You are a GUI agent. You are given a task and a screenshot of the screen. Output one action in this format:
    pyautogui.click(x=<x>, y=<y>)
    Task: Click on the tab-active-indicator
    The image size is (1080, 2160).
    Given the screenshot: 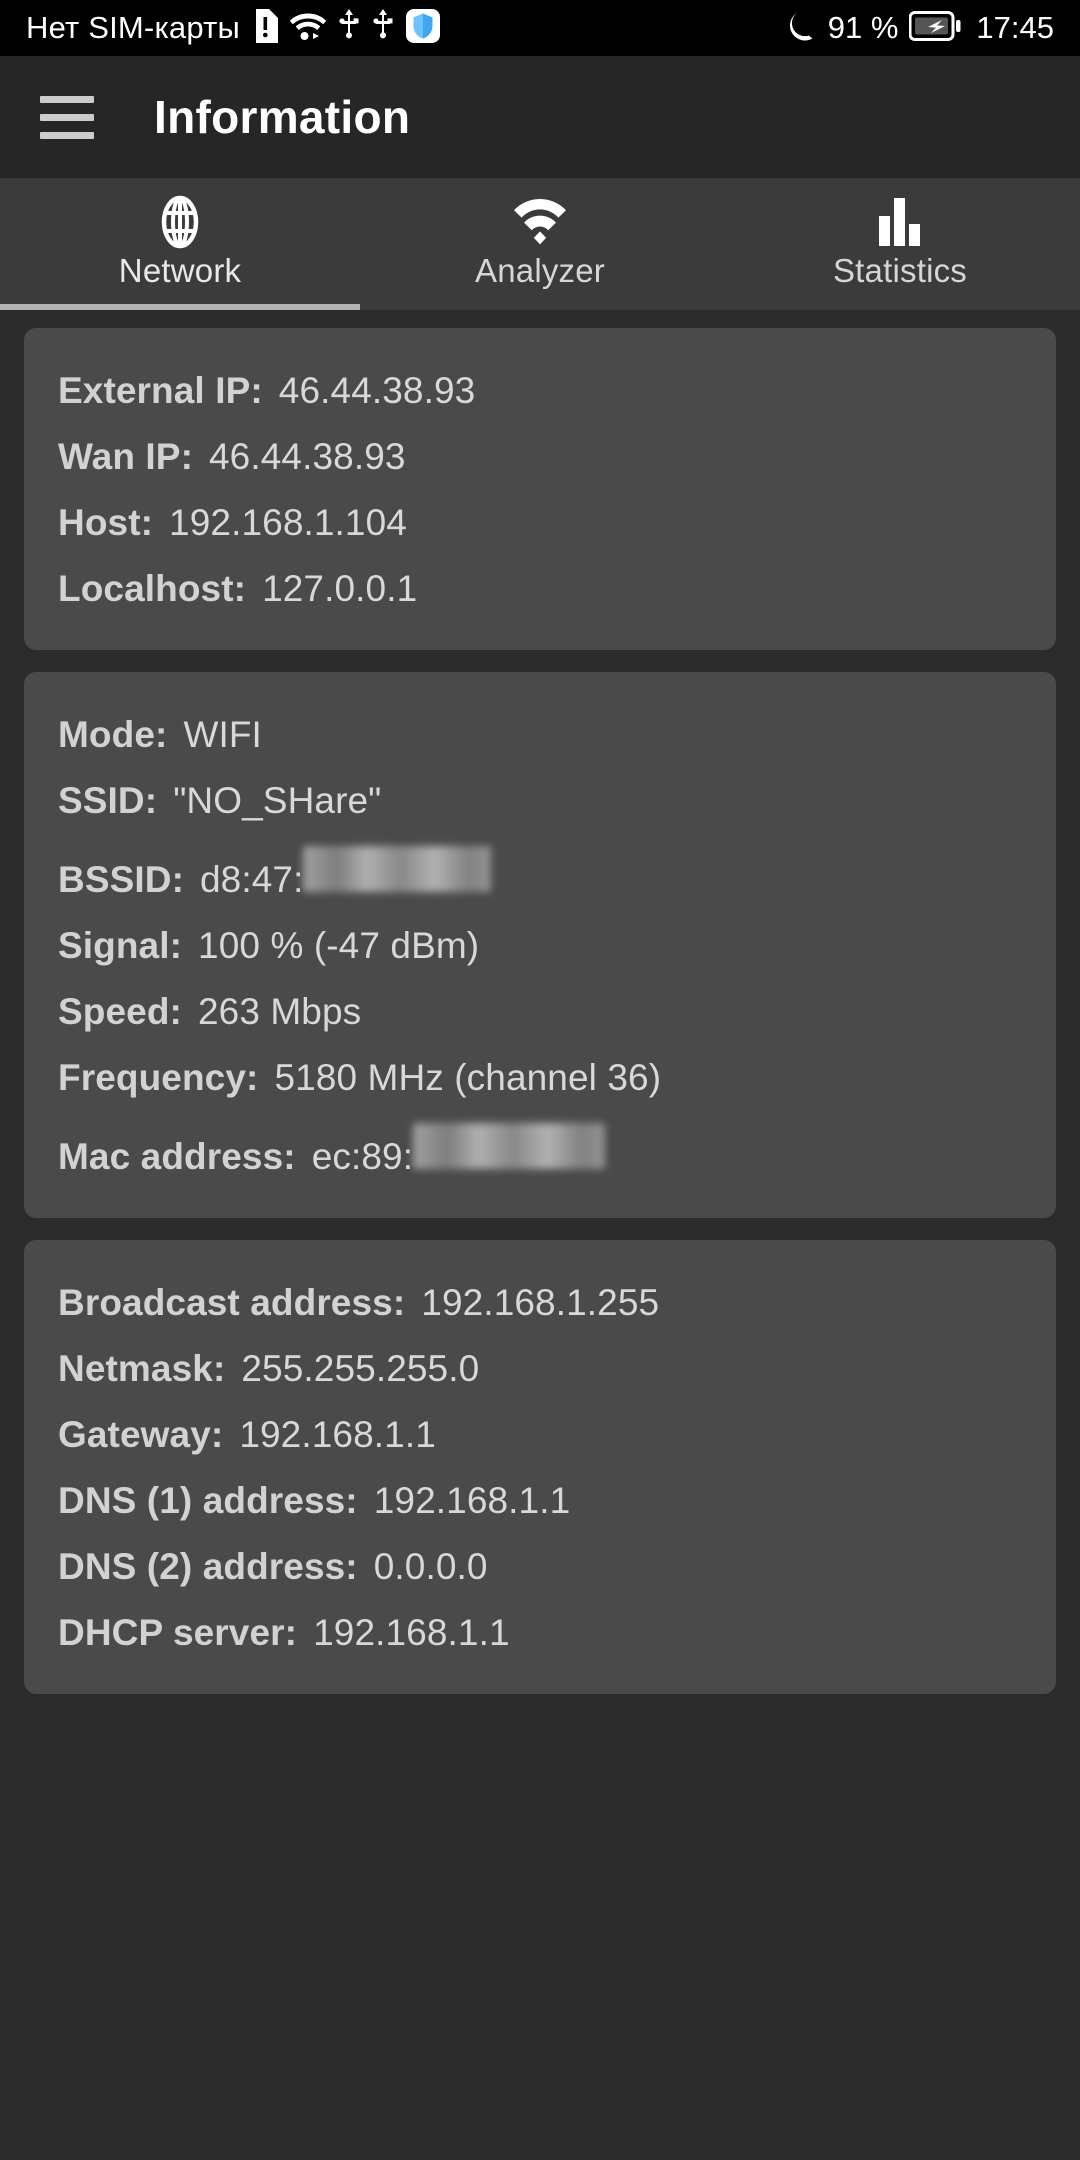 What is the action you would take?
    pyautogui.click(x=180, y=307)
    